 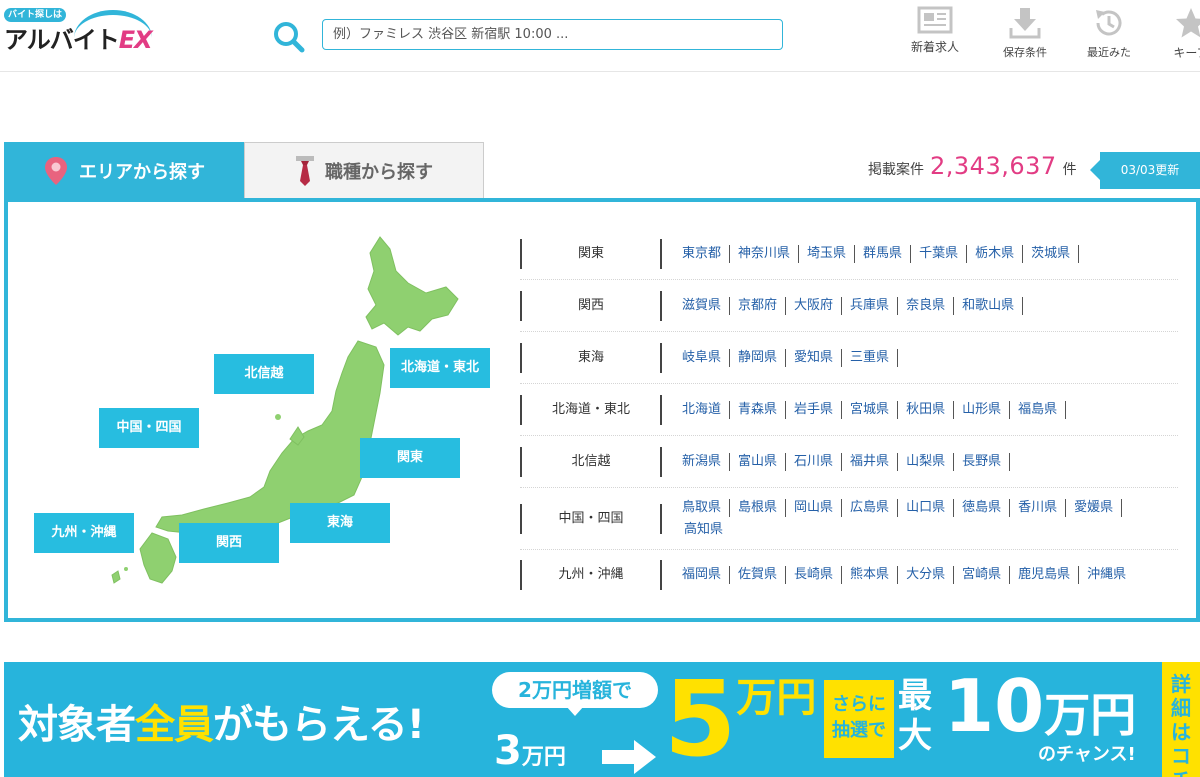 I want to click on banner-headline: 対象者全員がもらえる!, so click(x=221, y=721).